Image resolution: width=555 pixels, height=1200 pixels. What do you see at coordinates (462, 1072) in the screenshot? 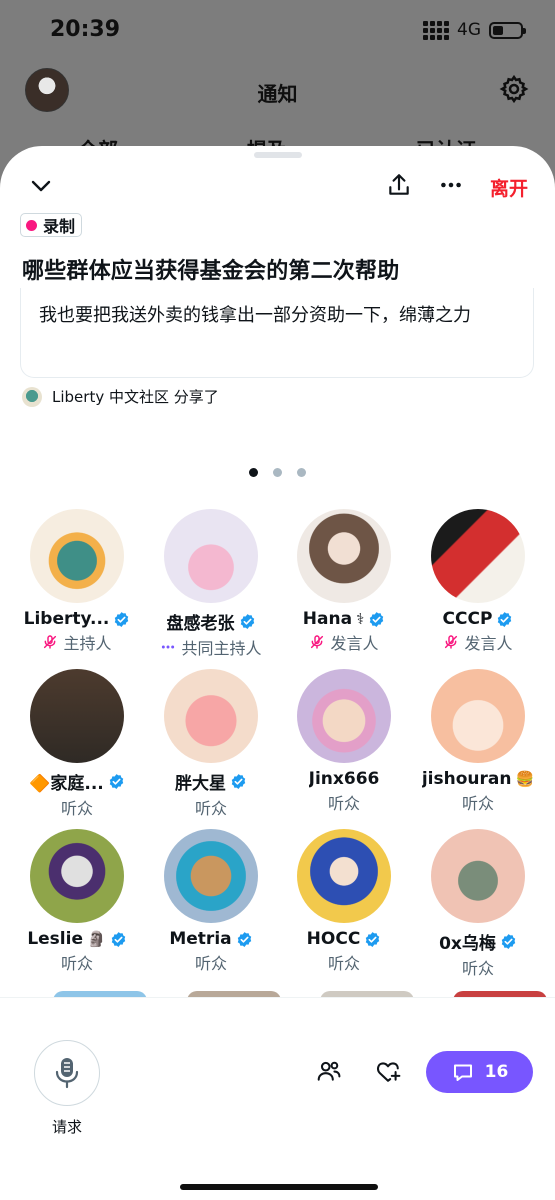
I see `comment-bubble-icon` at bounding box center [462, 1072].